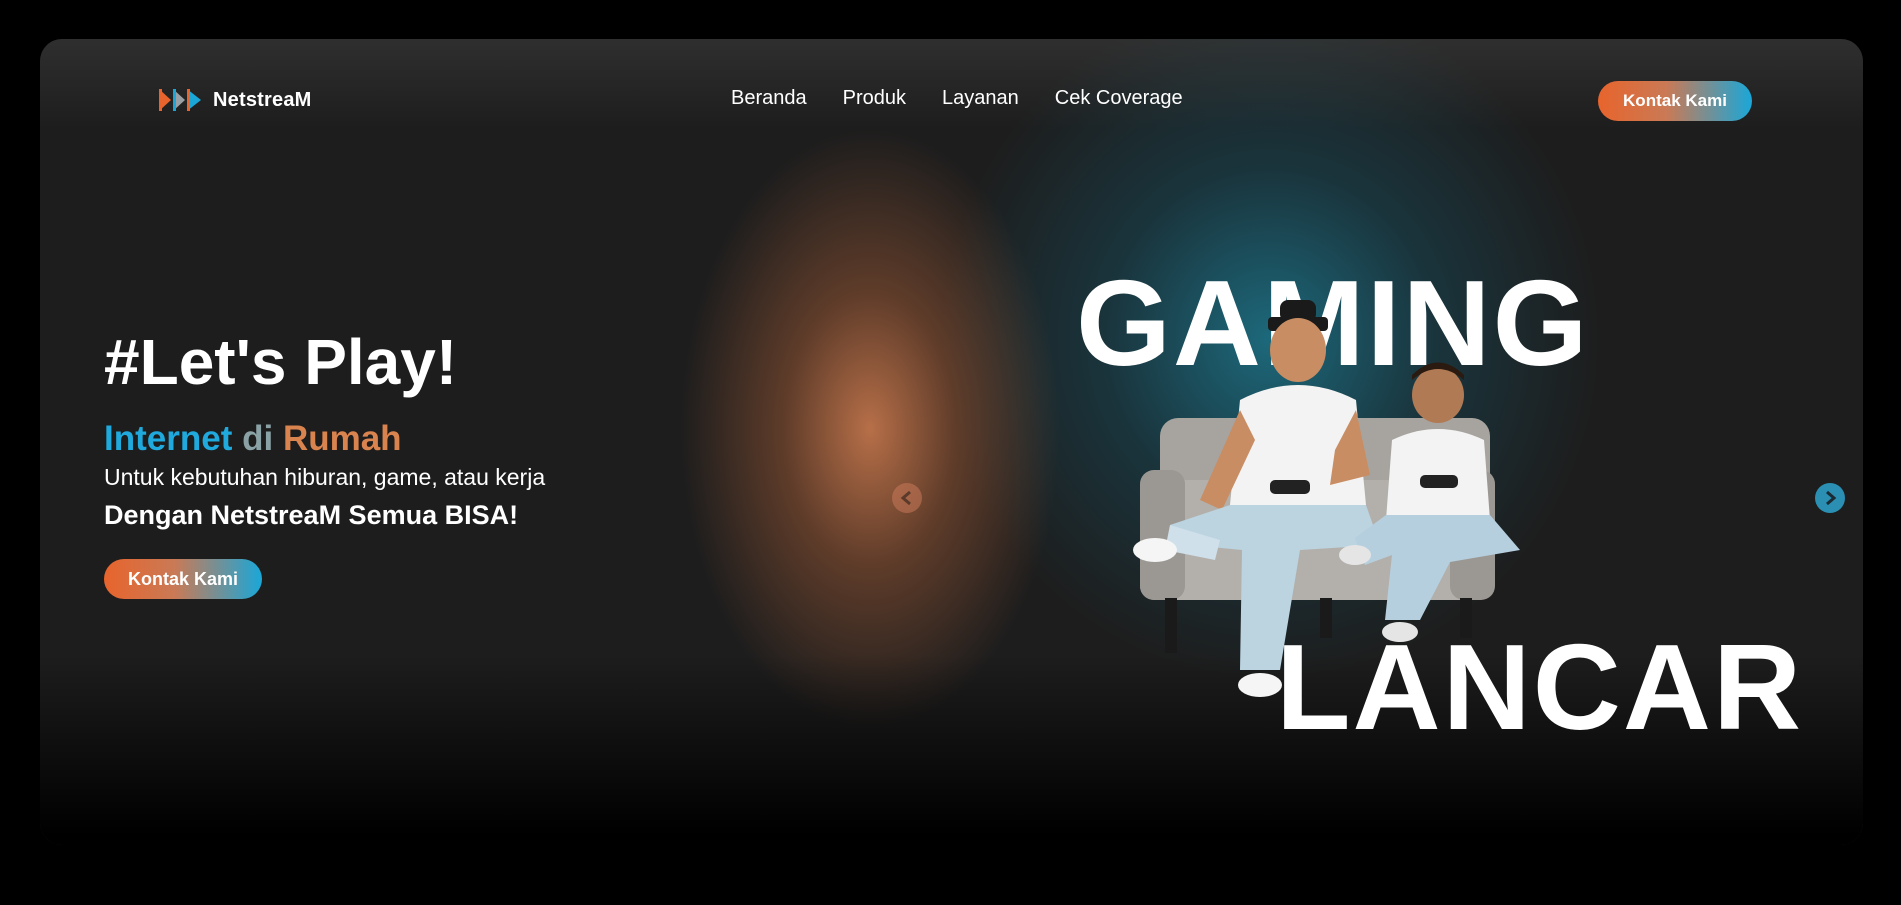  What do you see at coordinates (168, 438) in the screenshot?
I see `tagline-part-internet: Internet` at bounding box center [168, 438].